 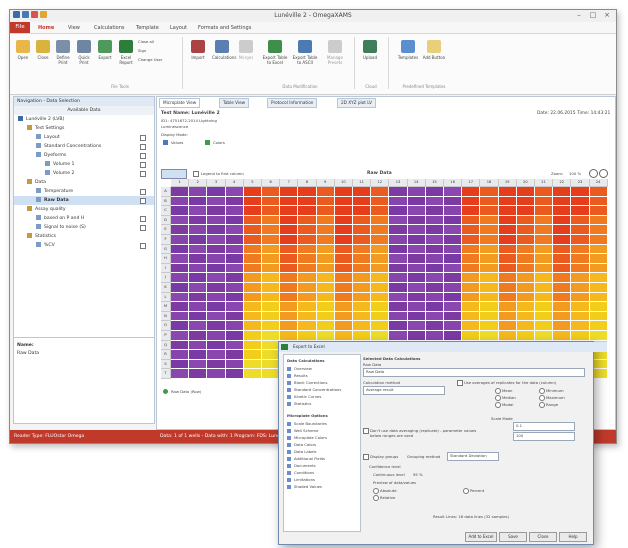 What do you see at coordinates (305, 52) in the screenshot?
I see `export-table-ascii-button: Export Table to ASCII` at bounding box center [305, 52].